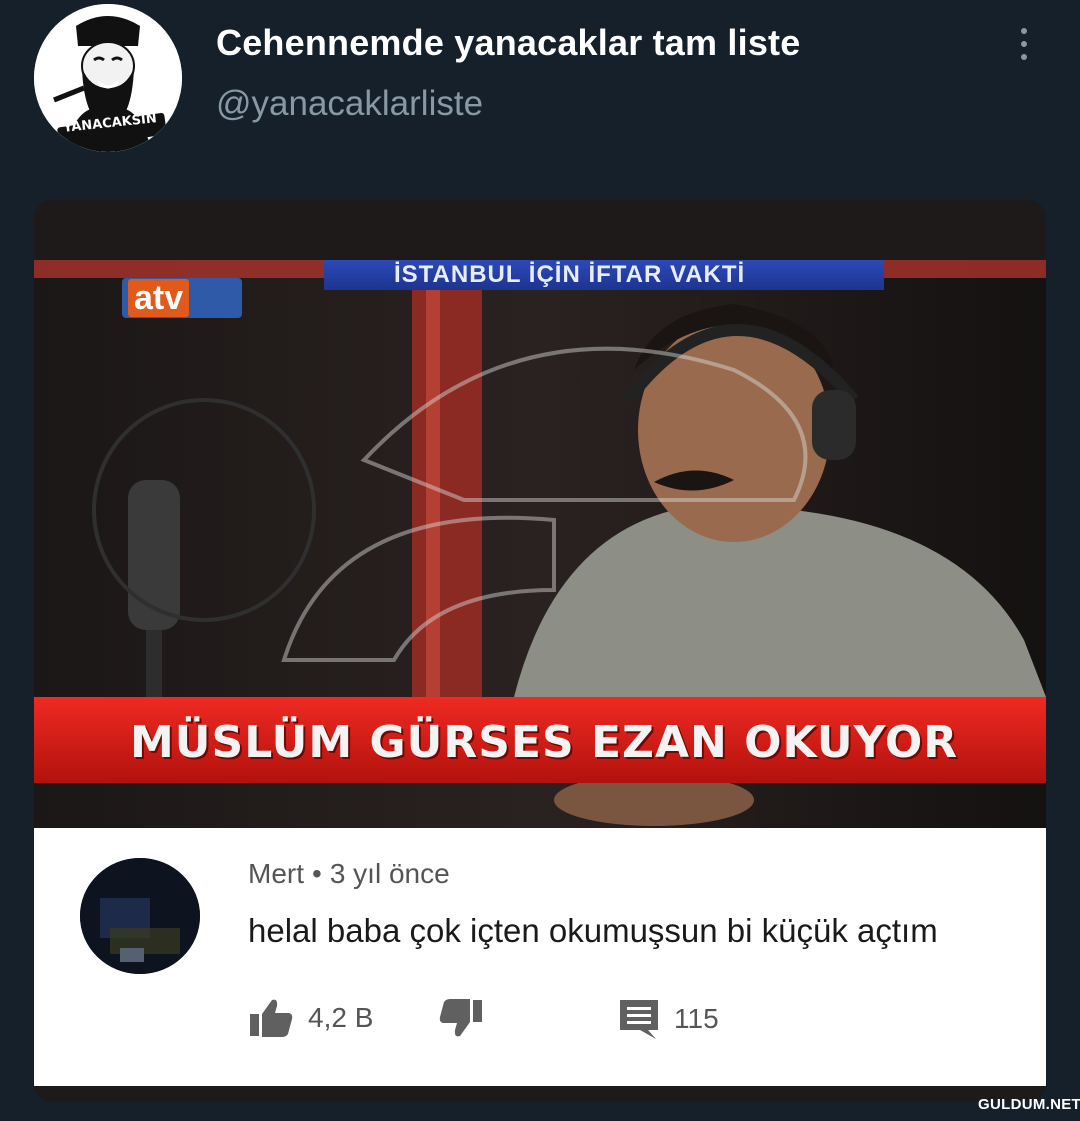 This screenshot has height=1121, width=1080. I want to click on user-handle: @yanacaklarliste, so click(349, 104).